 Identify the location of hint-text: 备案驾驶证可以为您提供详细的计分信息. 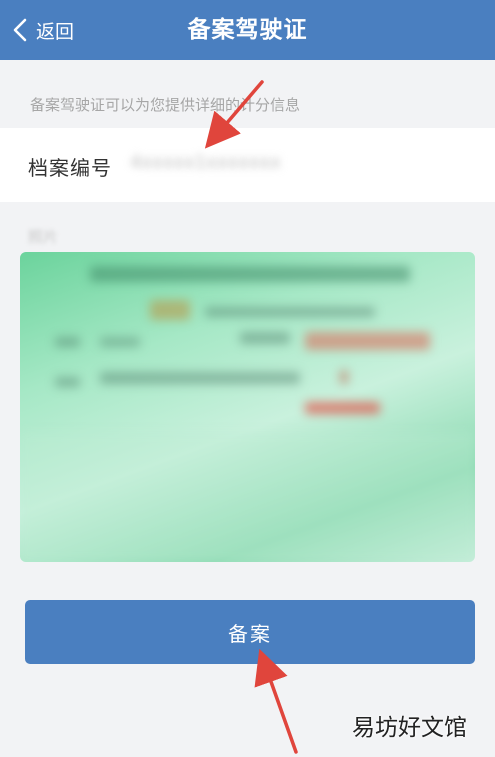
(165, 105).